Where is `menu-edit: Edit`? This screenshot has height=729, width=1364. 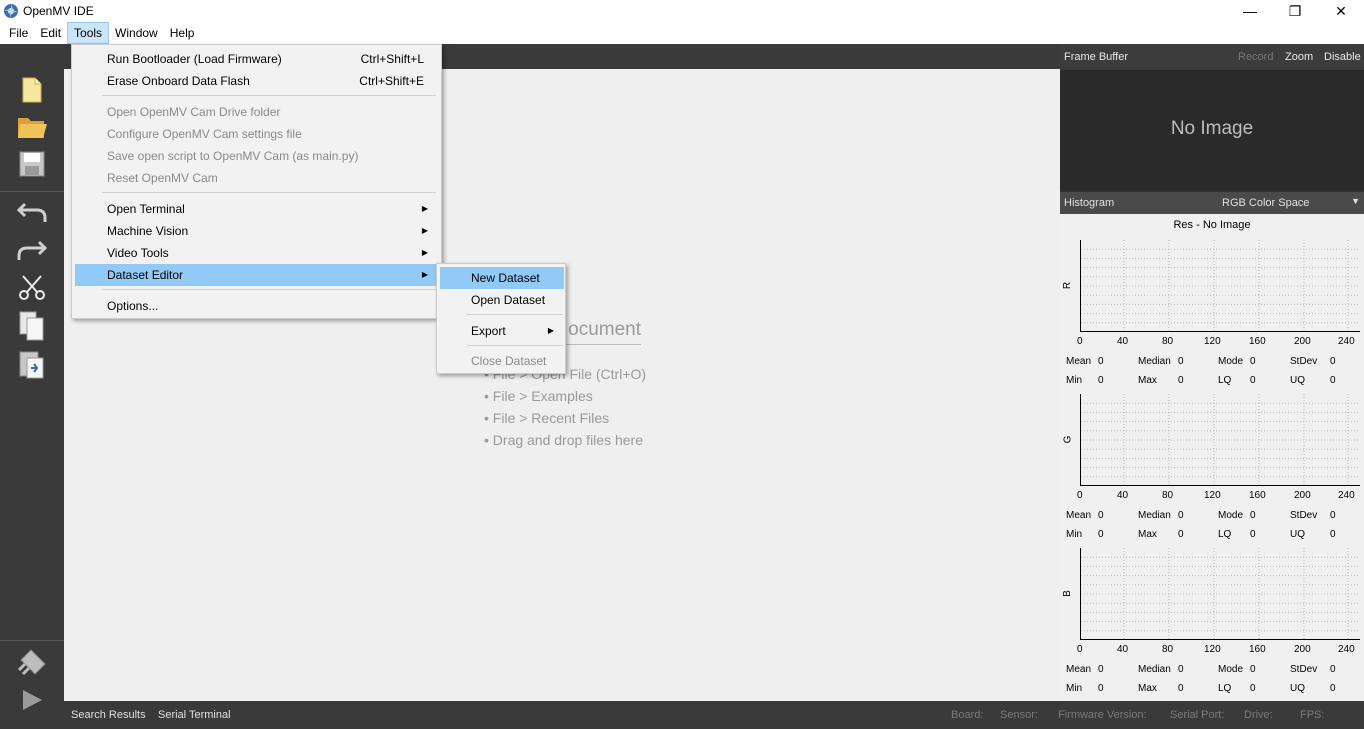
menu-edit: Edit is located at coordinates (50, 33).